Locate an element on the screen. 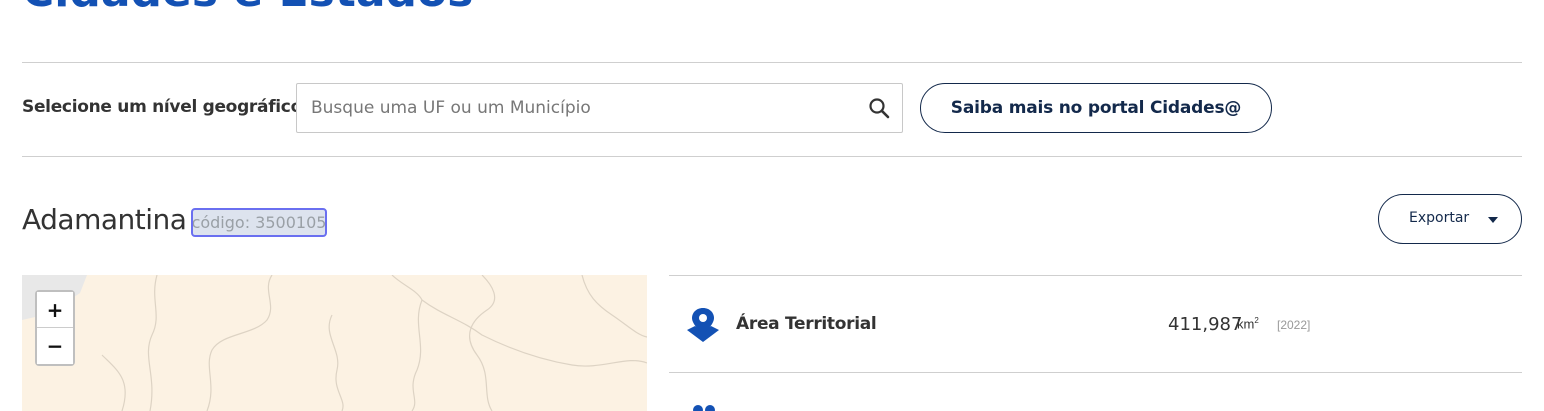  caret-down-icon is located at coordinates (1493, 220).